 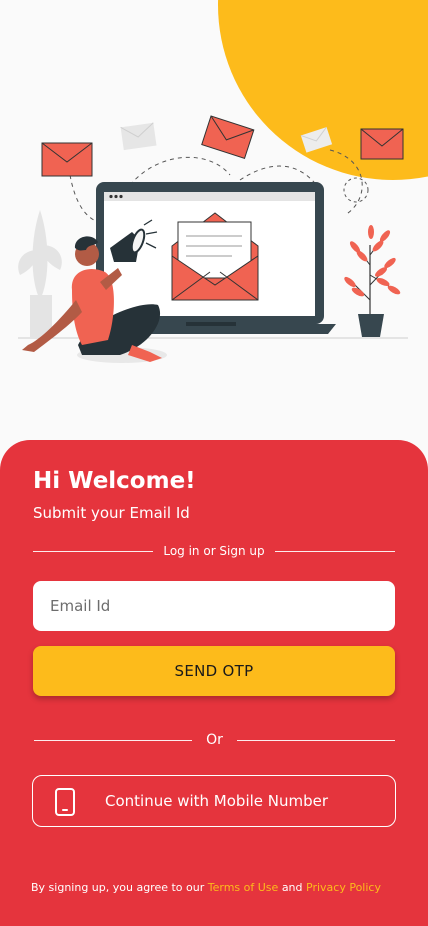 What do you see at coordinates (343, 887) in the screenshot?
I see `privacy-policy-link: Privacy Policy` at bounding box center [343, 887].